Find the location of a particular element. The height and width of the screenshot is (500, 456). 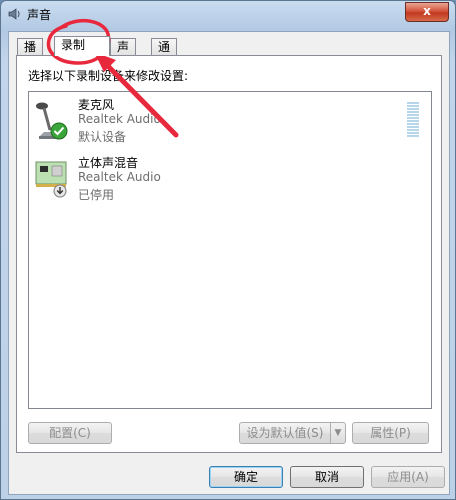

device-status: 默认设备 is located at coordinates (102, 137).